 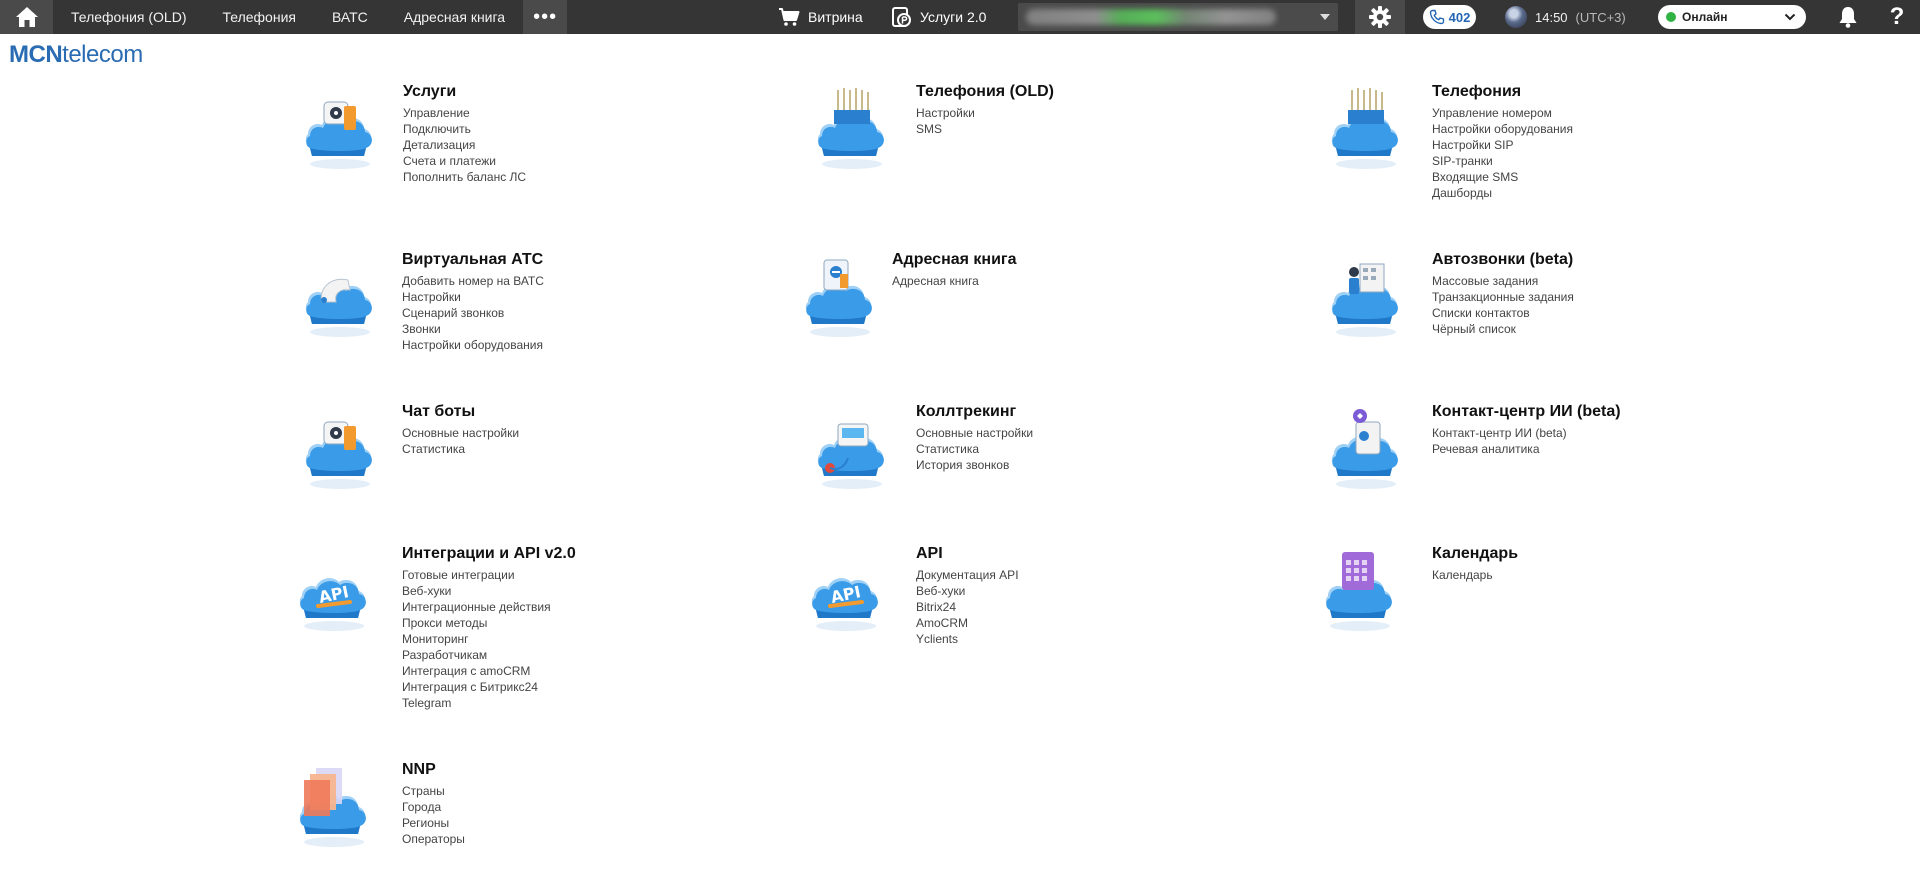 I want to click on service-link: Разработчикам, so click(x=489, y=655).